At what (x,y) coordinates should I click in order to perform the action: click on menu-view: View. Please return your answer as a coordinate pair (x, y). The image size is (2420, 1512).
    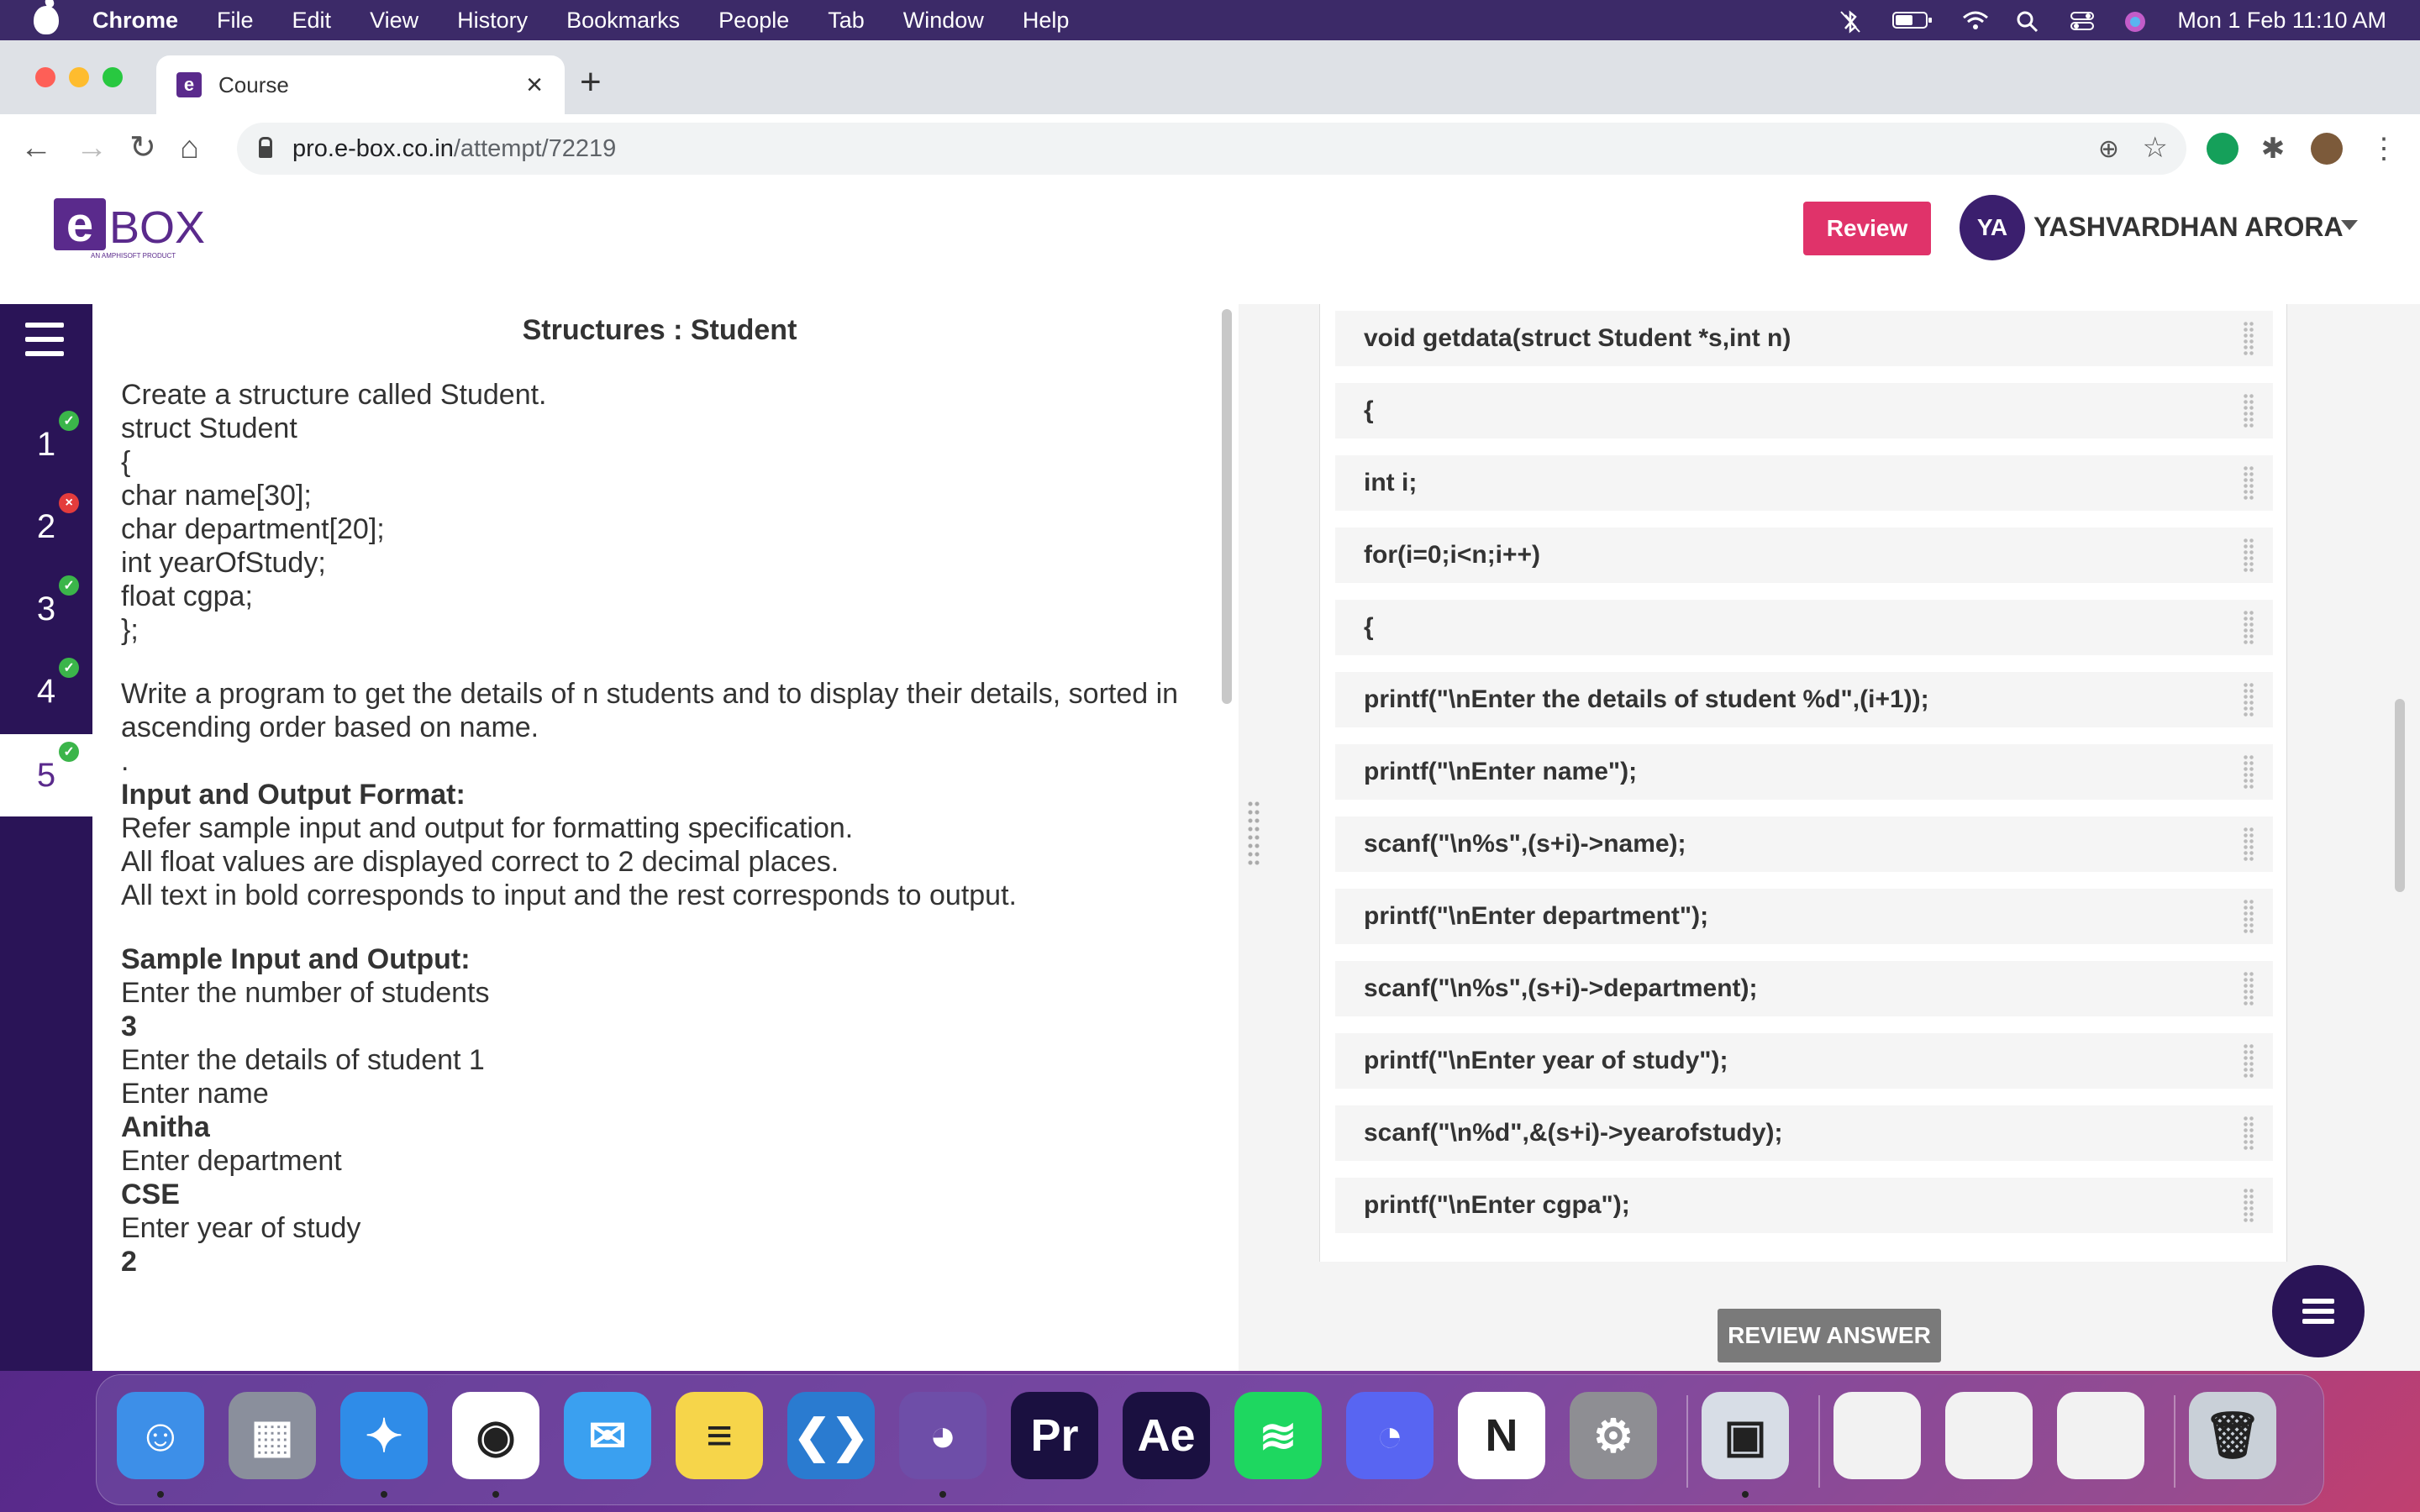
    Looking at the image, I should click on (394, 21).